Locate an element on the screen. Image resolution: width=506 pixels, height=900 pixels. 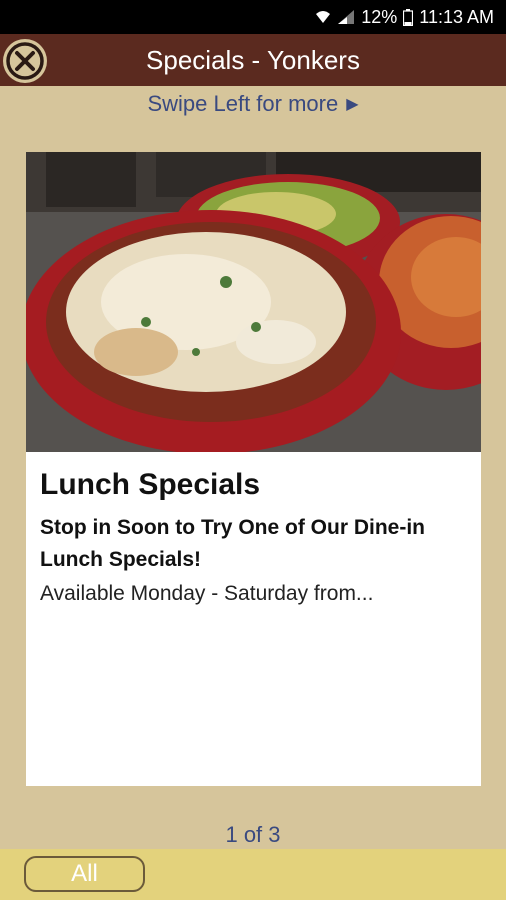
close-circle-icon is located at coordinates (25, 61).